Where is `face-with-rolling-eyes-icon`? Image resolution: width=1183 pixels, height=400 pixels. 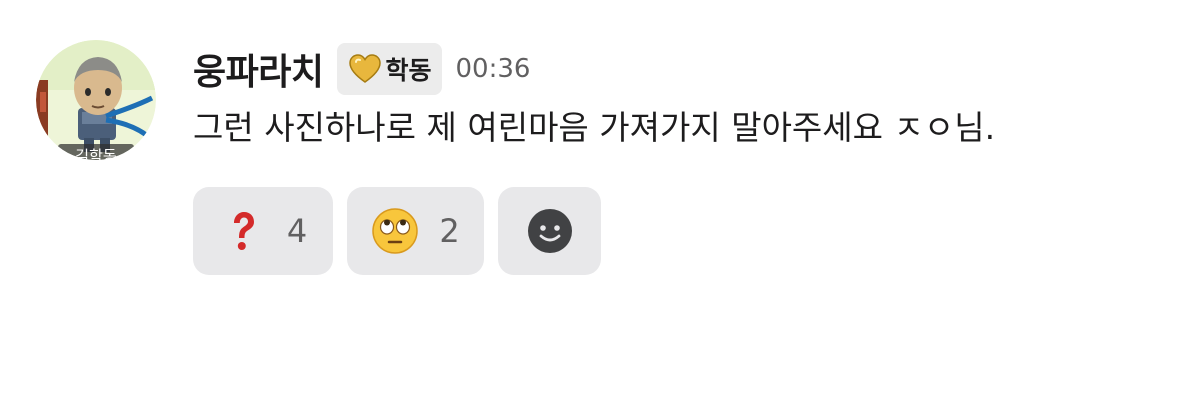 face-with-rolling-eyes-icon is located at coordinates (395, 231).